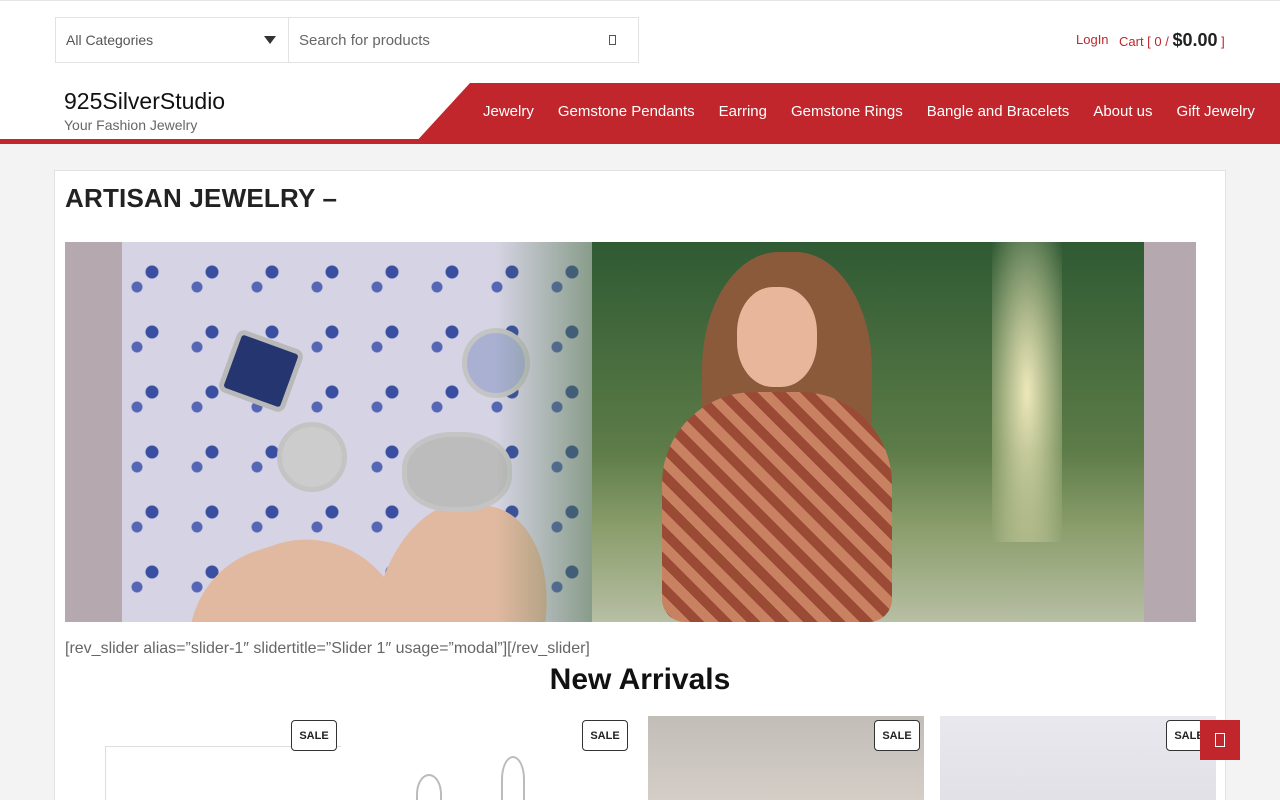 The image size is (1280, 800). What do you see at coordinates (110, 40) in the screenshot?
I see `category-select-value: All Categories` at bounding box center [110, 40].